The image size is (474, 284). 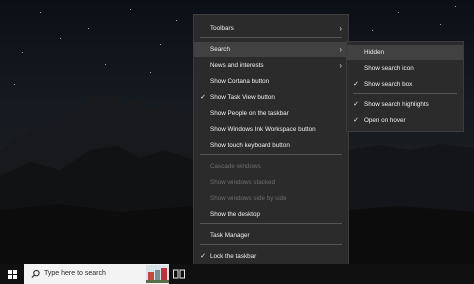 I want to click on menu-item-label: Show touch keyboard button, so click(x=250, y=145).